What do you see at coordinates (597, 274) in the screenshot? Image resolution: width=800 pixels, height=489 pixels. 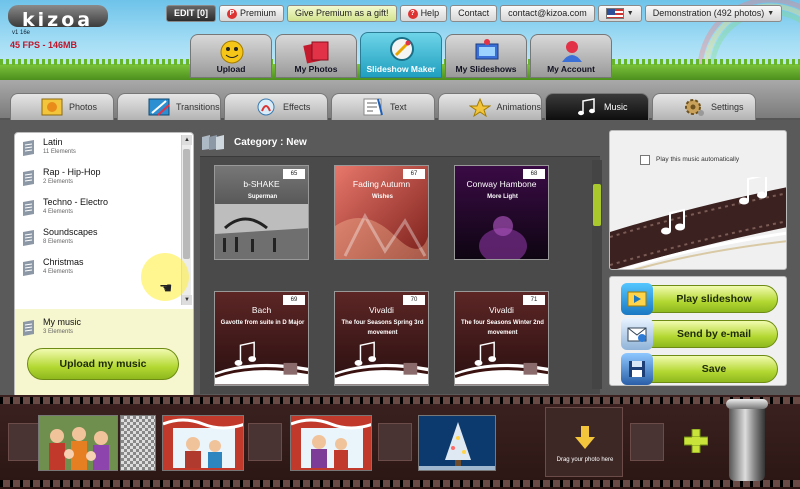 I see `track-grid-scrollbar` at bounding box center [597, 274].